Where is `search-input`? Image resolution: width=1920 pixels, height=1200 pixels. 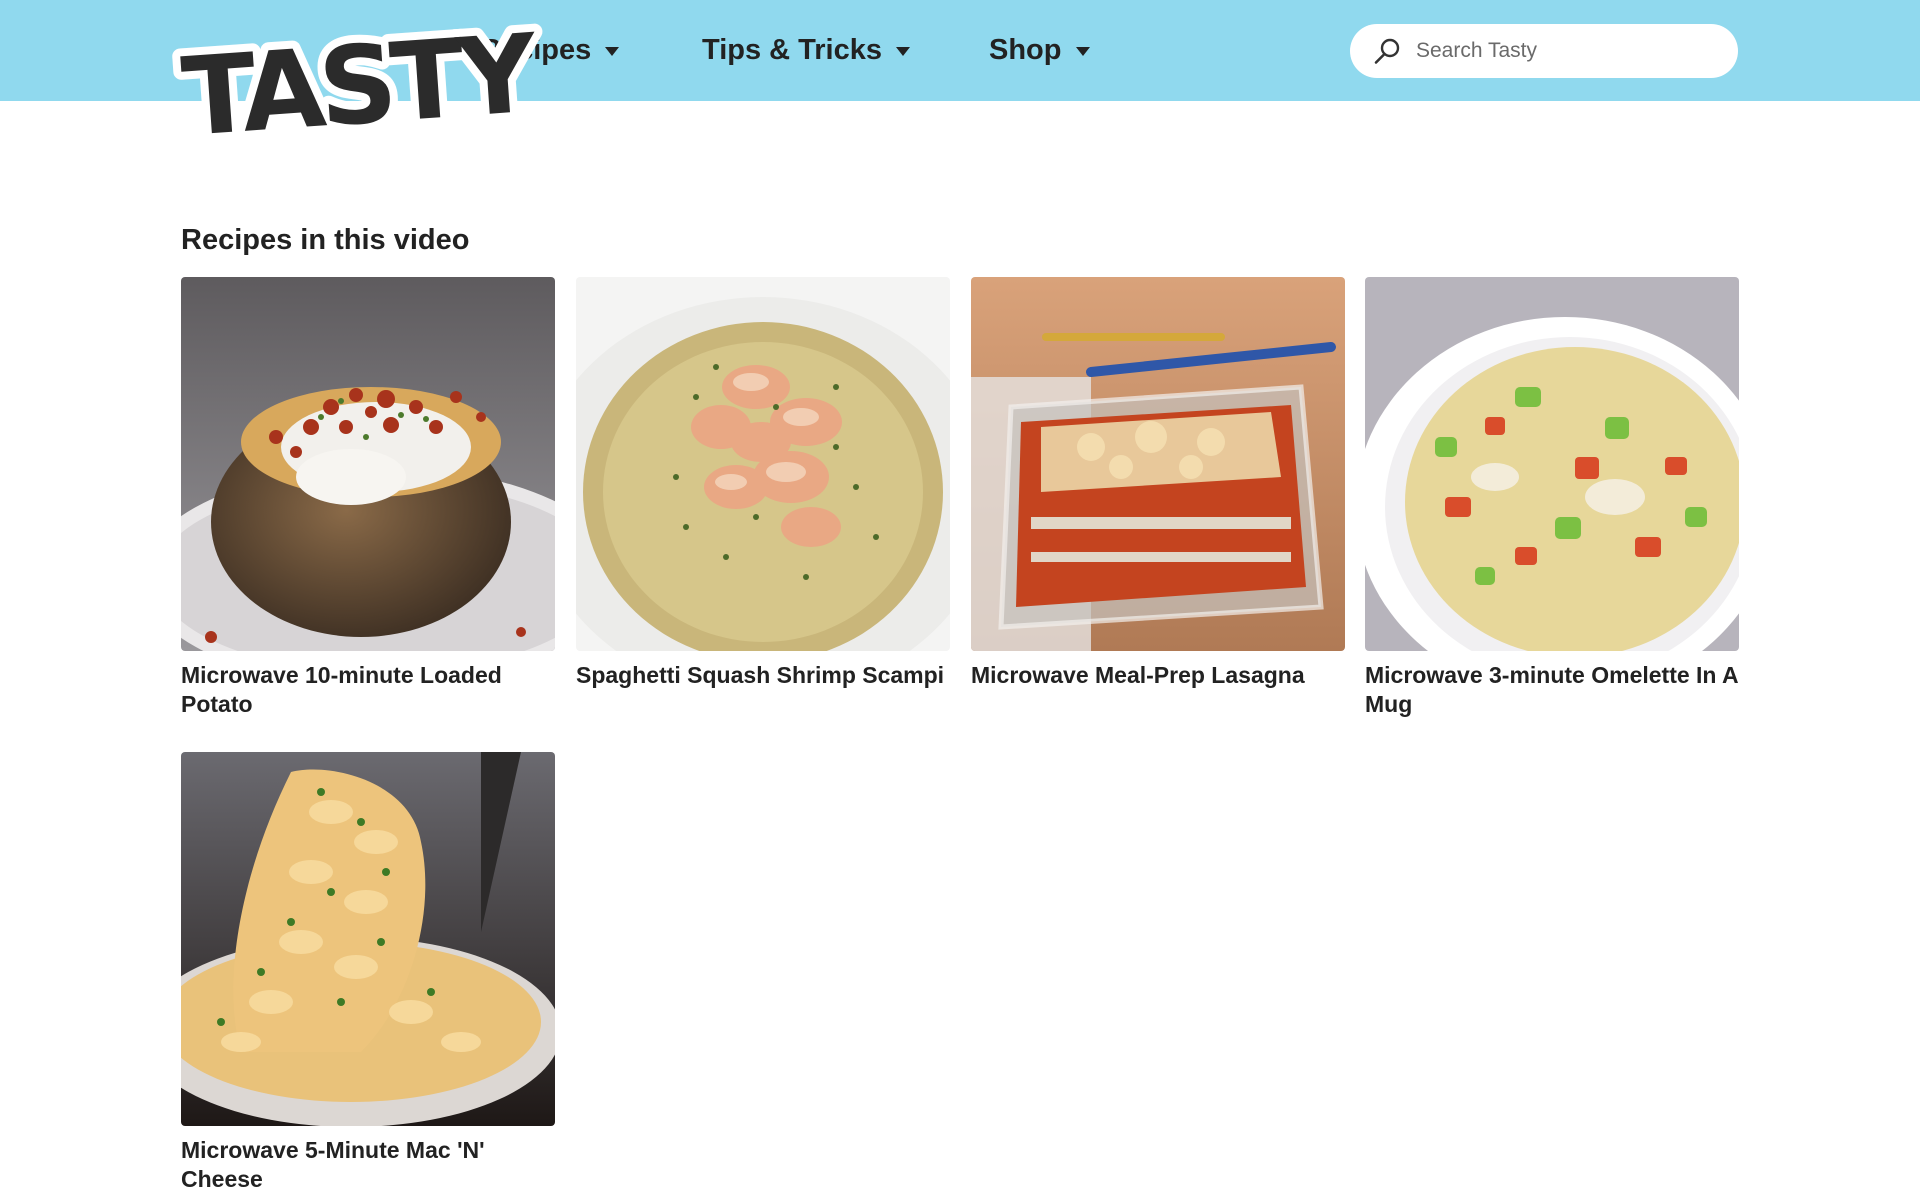
search-input is located at coordinates (1566, 51).